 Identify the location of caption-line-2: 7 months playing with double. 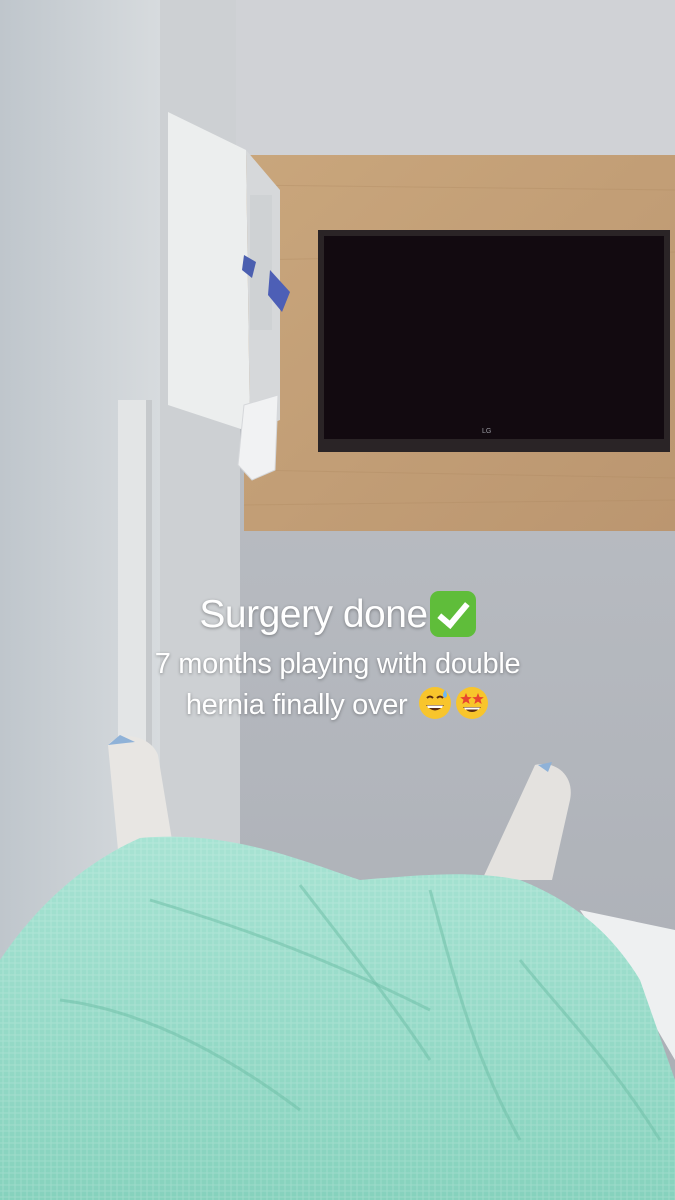
(337, 664).